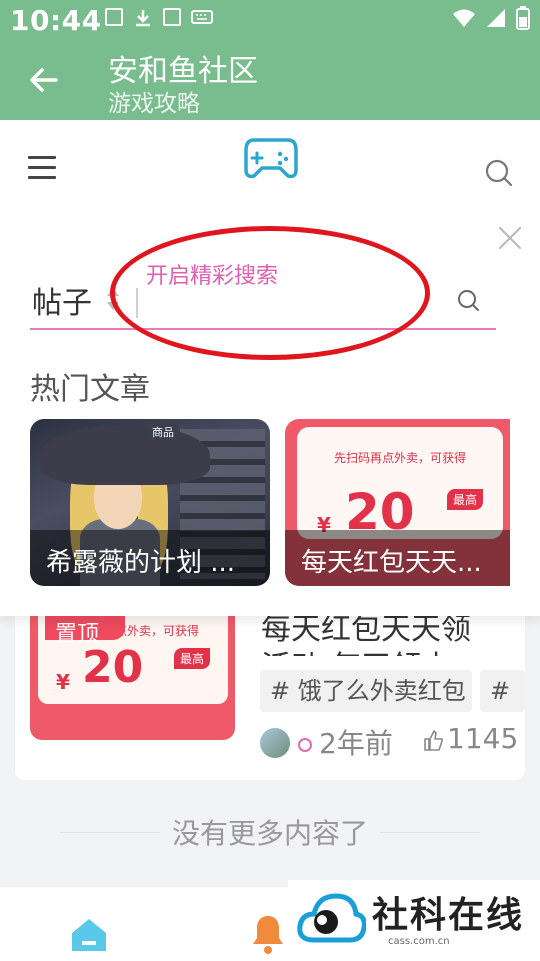  Describe the element at coordinates (523, 18) in the screenshot. I see `battery-icon` at that location.